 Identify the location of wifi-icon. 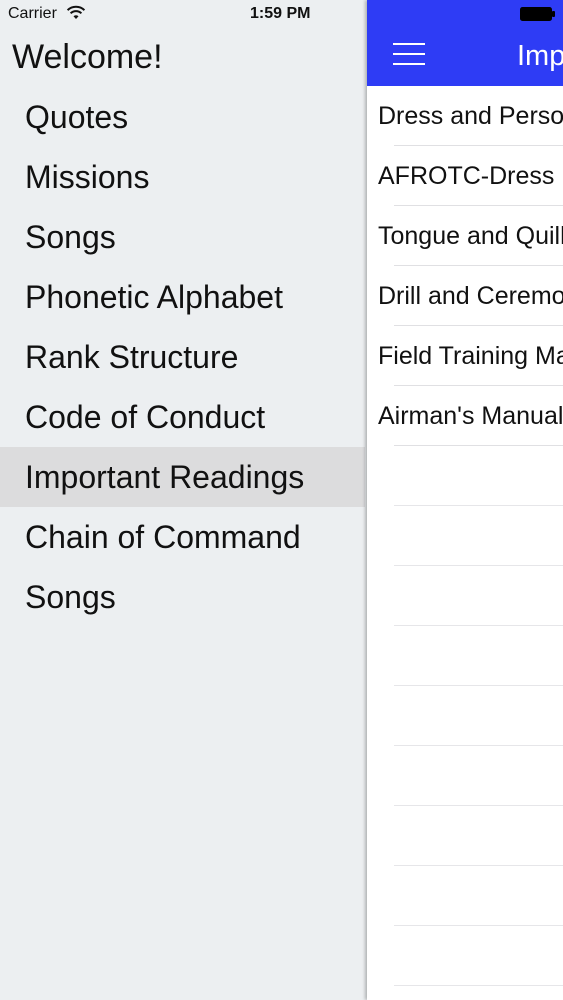
(76, 12).